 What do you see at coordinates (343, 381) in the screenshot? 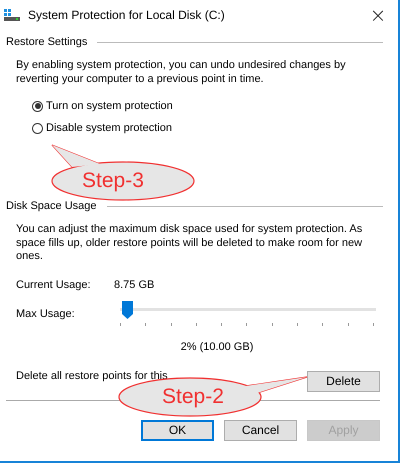
I see `delete-button: Delete` at bounding box center [343, 381].